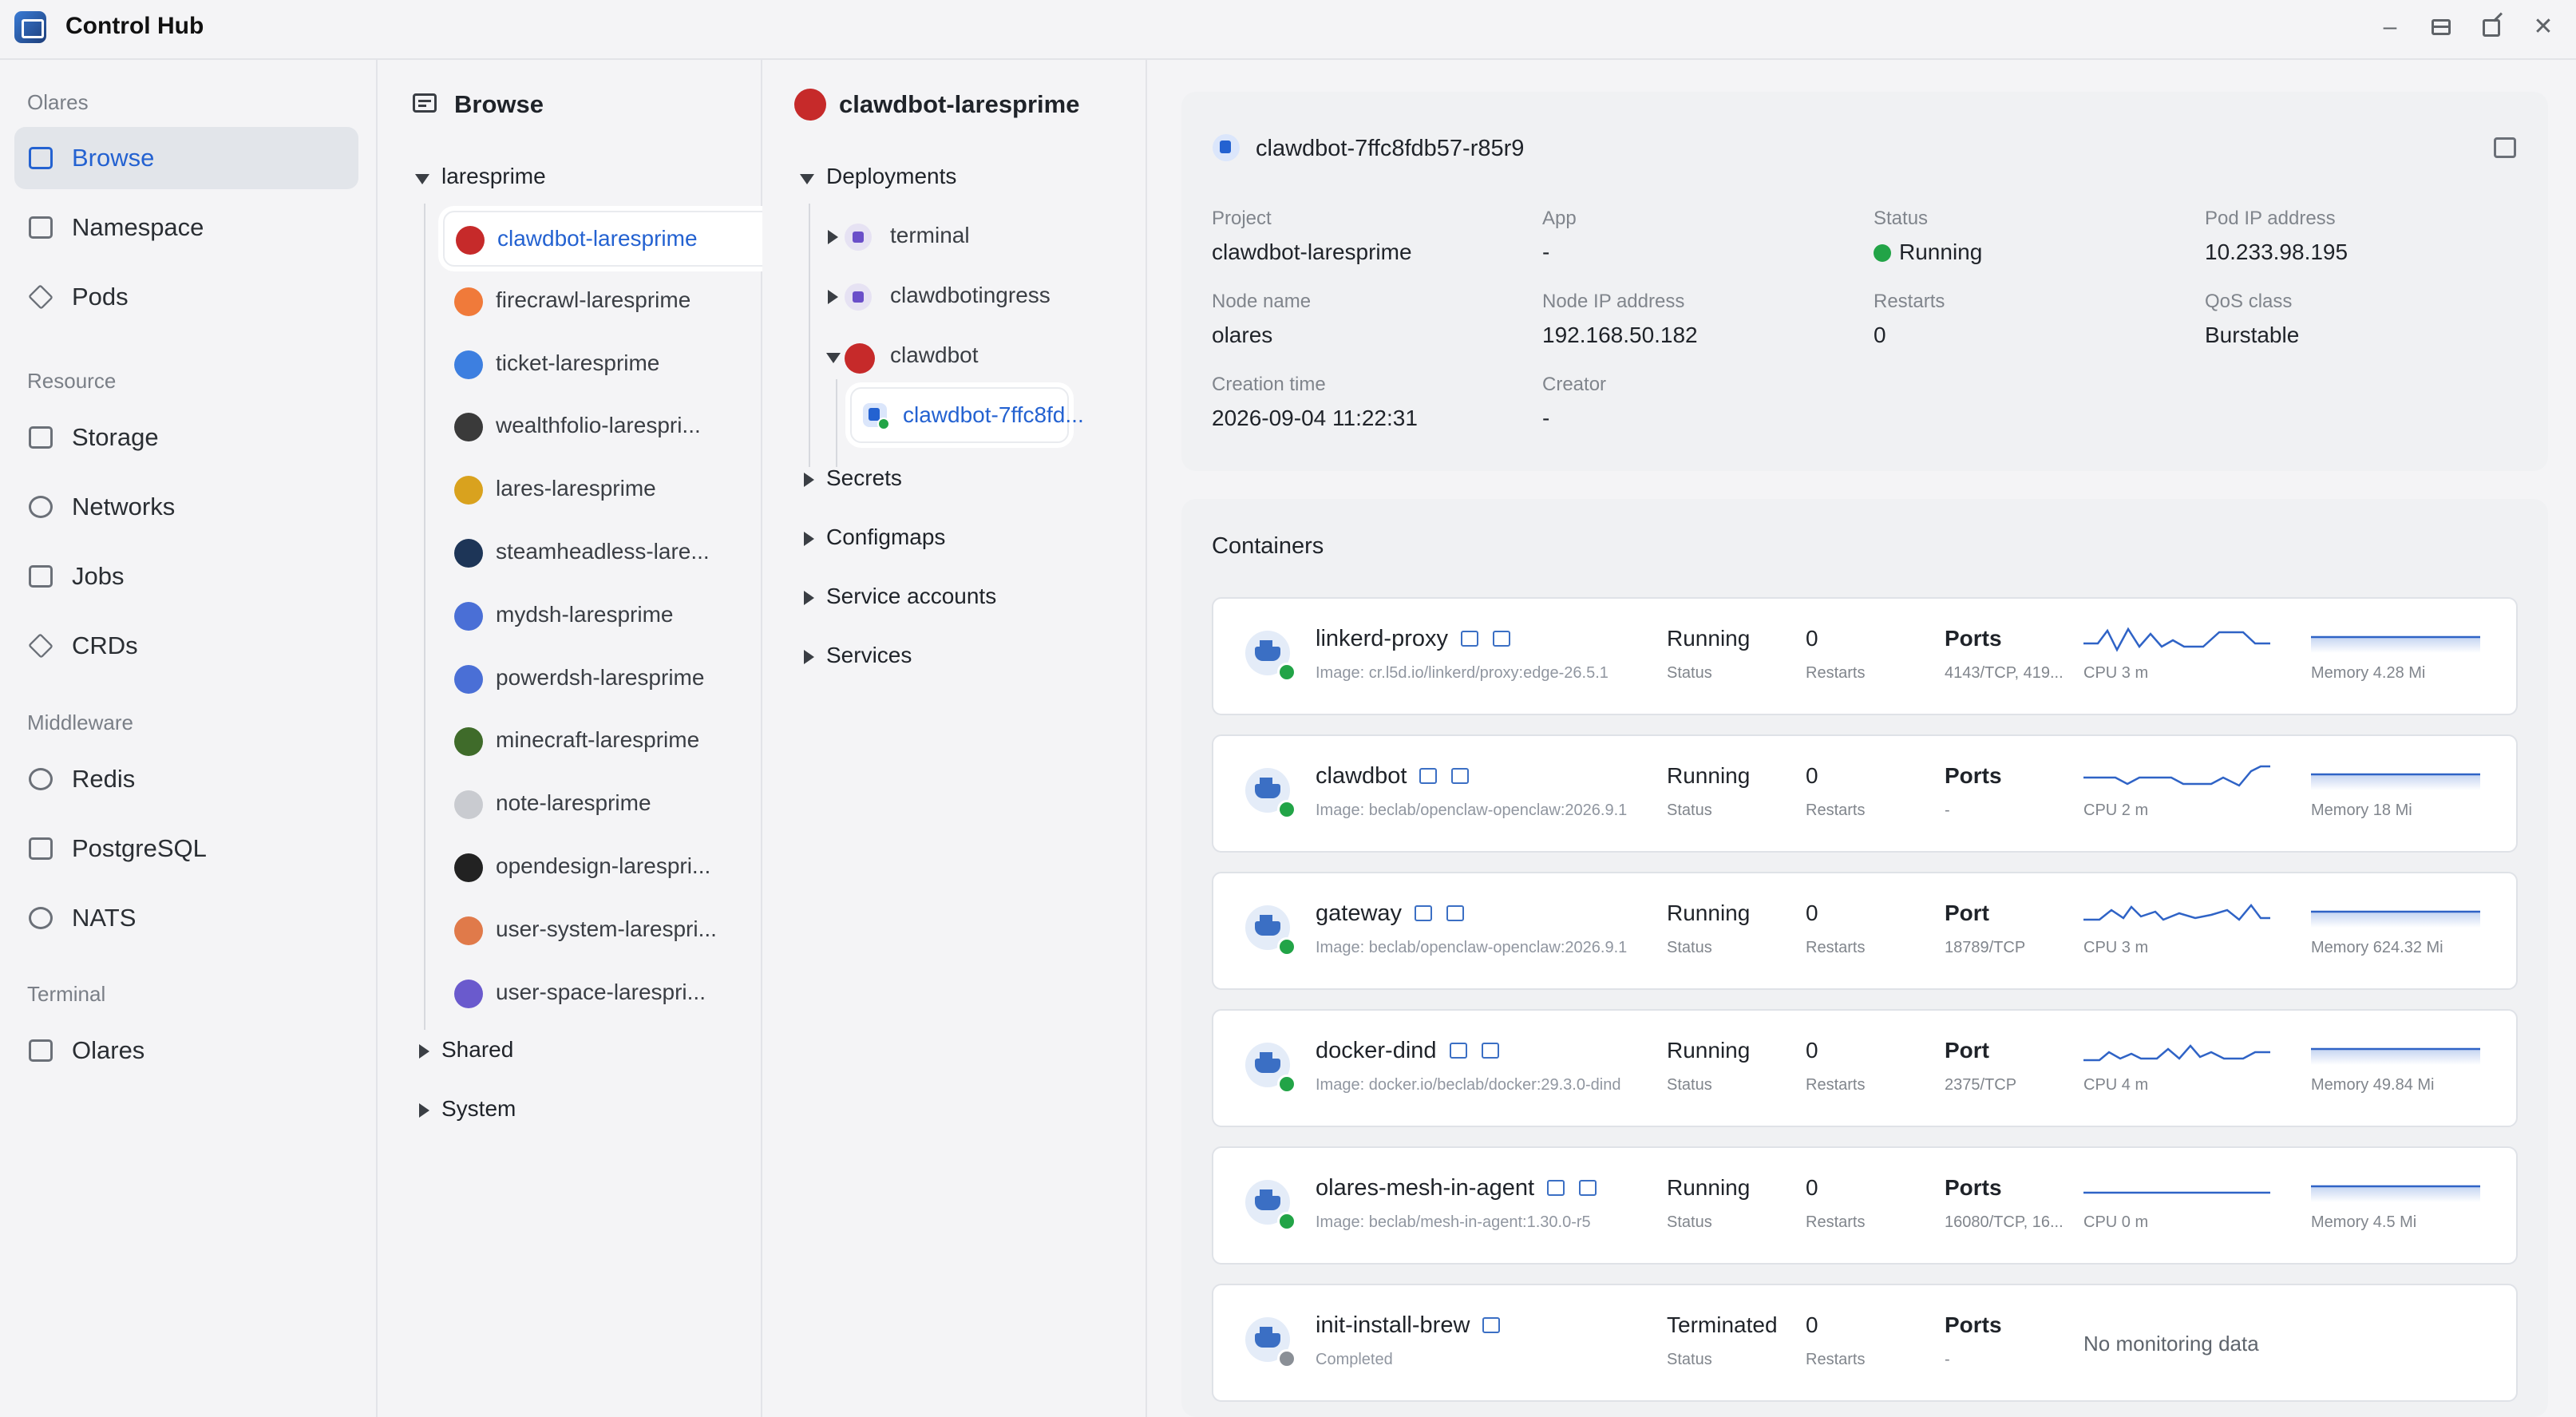 The height and width of the screenshot is (1417, 2576). What do you see at coordinates (891, 176) in the screenshot?
I see `group-deployments: Deployments` at bounding box center [891, 176].